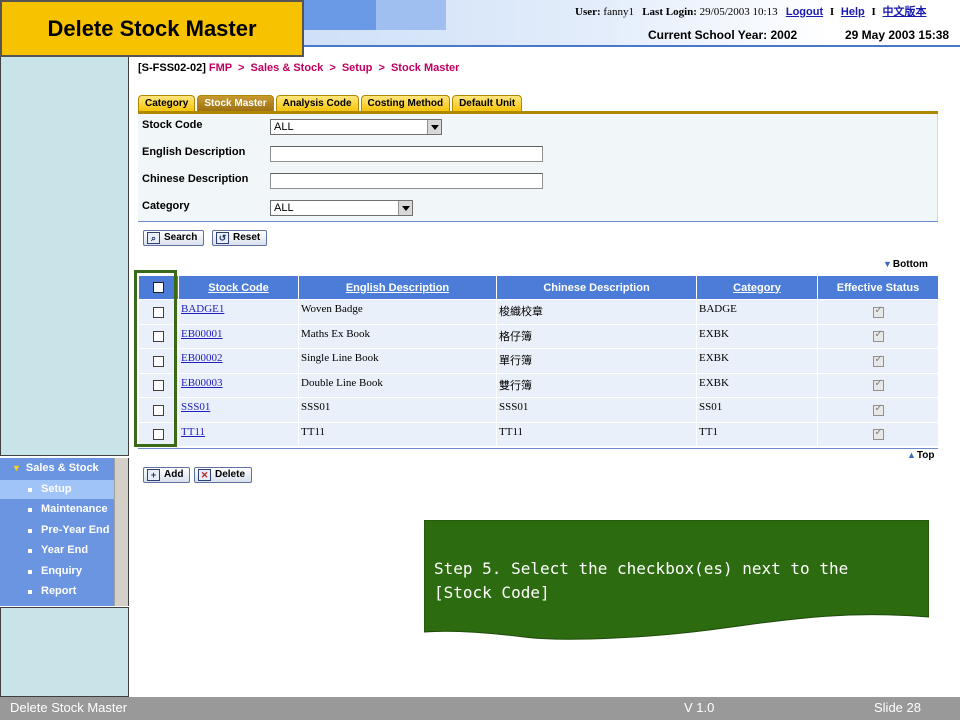  I want to click on chevron-down-icon: ▼, so click(16, 468).